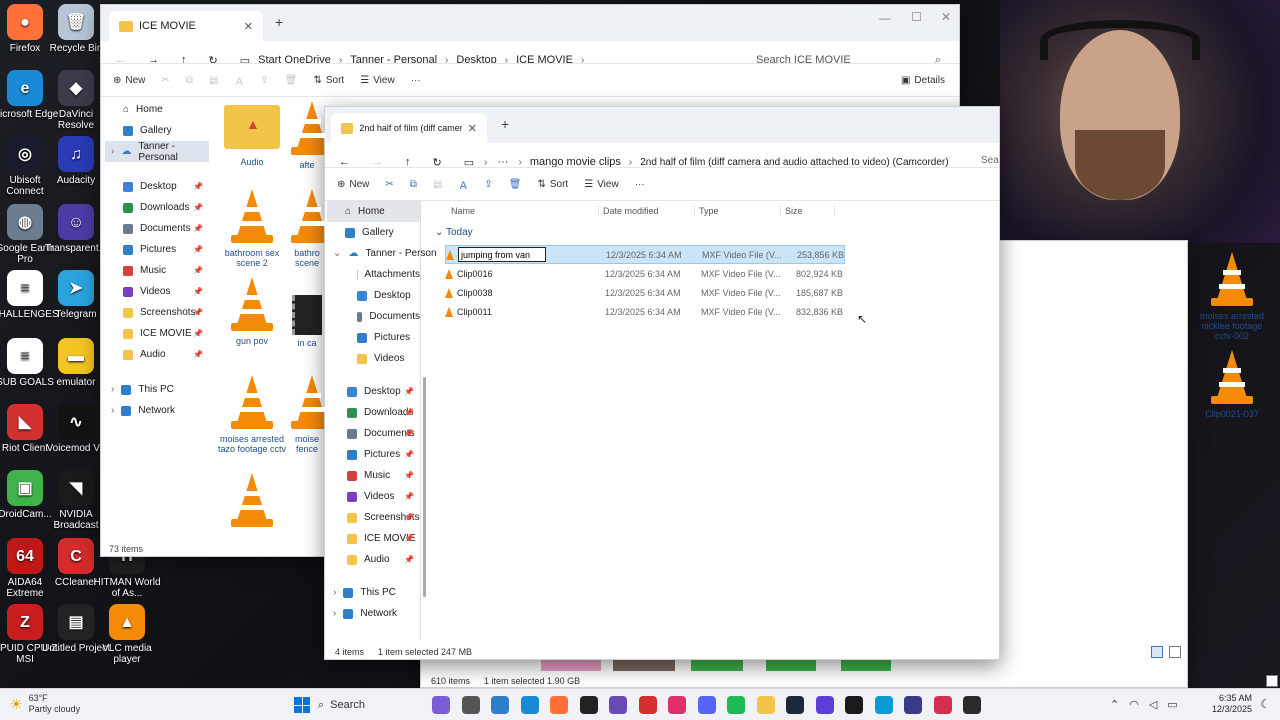 This screenshot has width=1280, height=720. What do you see at coordinates (1157, 652) in the screenshot?
I see `view-toggle-details` at bounding box center [1157, 652].